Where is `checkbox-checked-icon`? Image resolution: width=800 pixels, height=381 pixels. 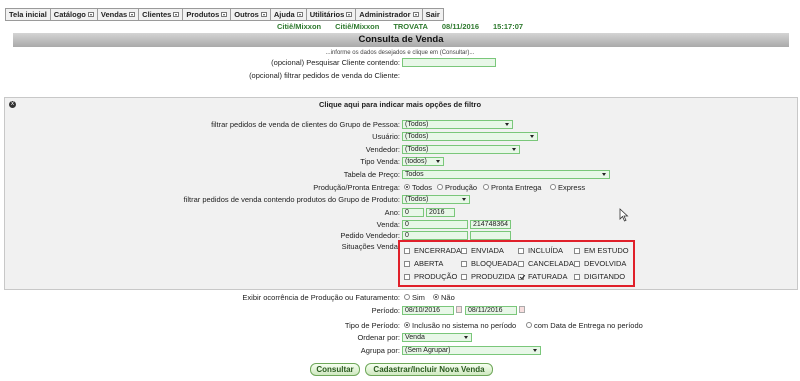 checkbox-checked-icon is located at coordinates (521, 276).